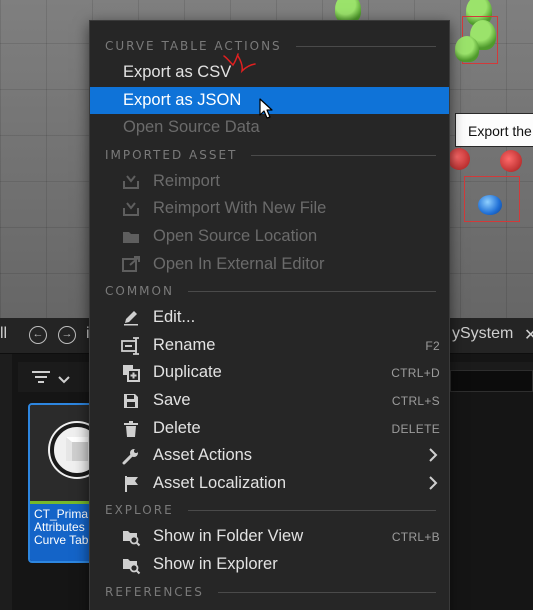 The width and height of the screenshot is (533, 610). Describe the element at coordinates (491, 381) in the screenshot. I see `search-input` at that location.